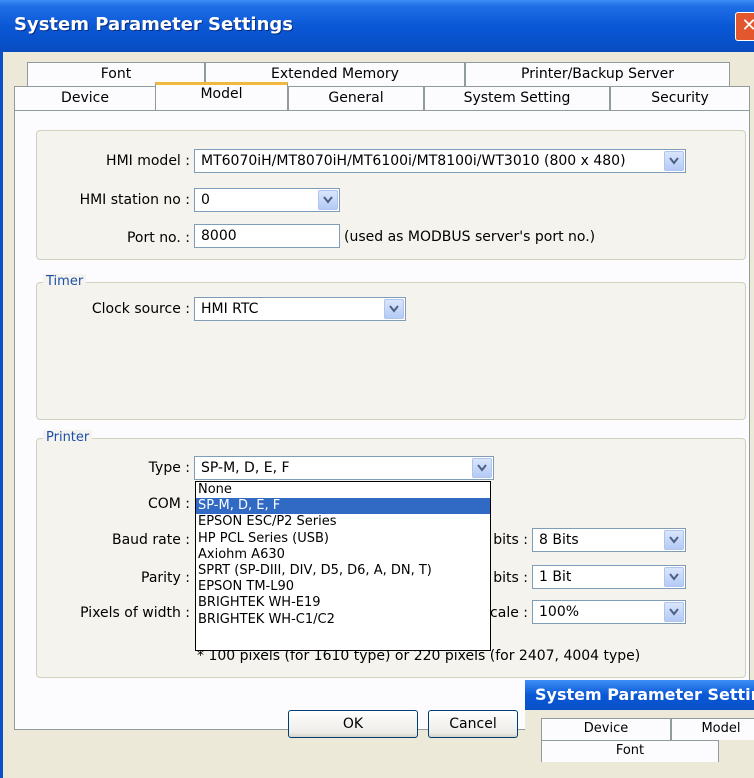 Image resolution: width=754 pixels, height=778 pixels. I want to click on tab-printer-backup-server: Printer/Backup Server, so click(597, 74).